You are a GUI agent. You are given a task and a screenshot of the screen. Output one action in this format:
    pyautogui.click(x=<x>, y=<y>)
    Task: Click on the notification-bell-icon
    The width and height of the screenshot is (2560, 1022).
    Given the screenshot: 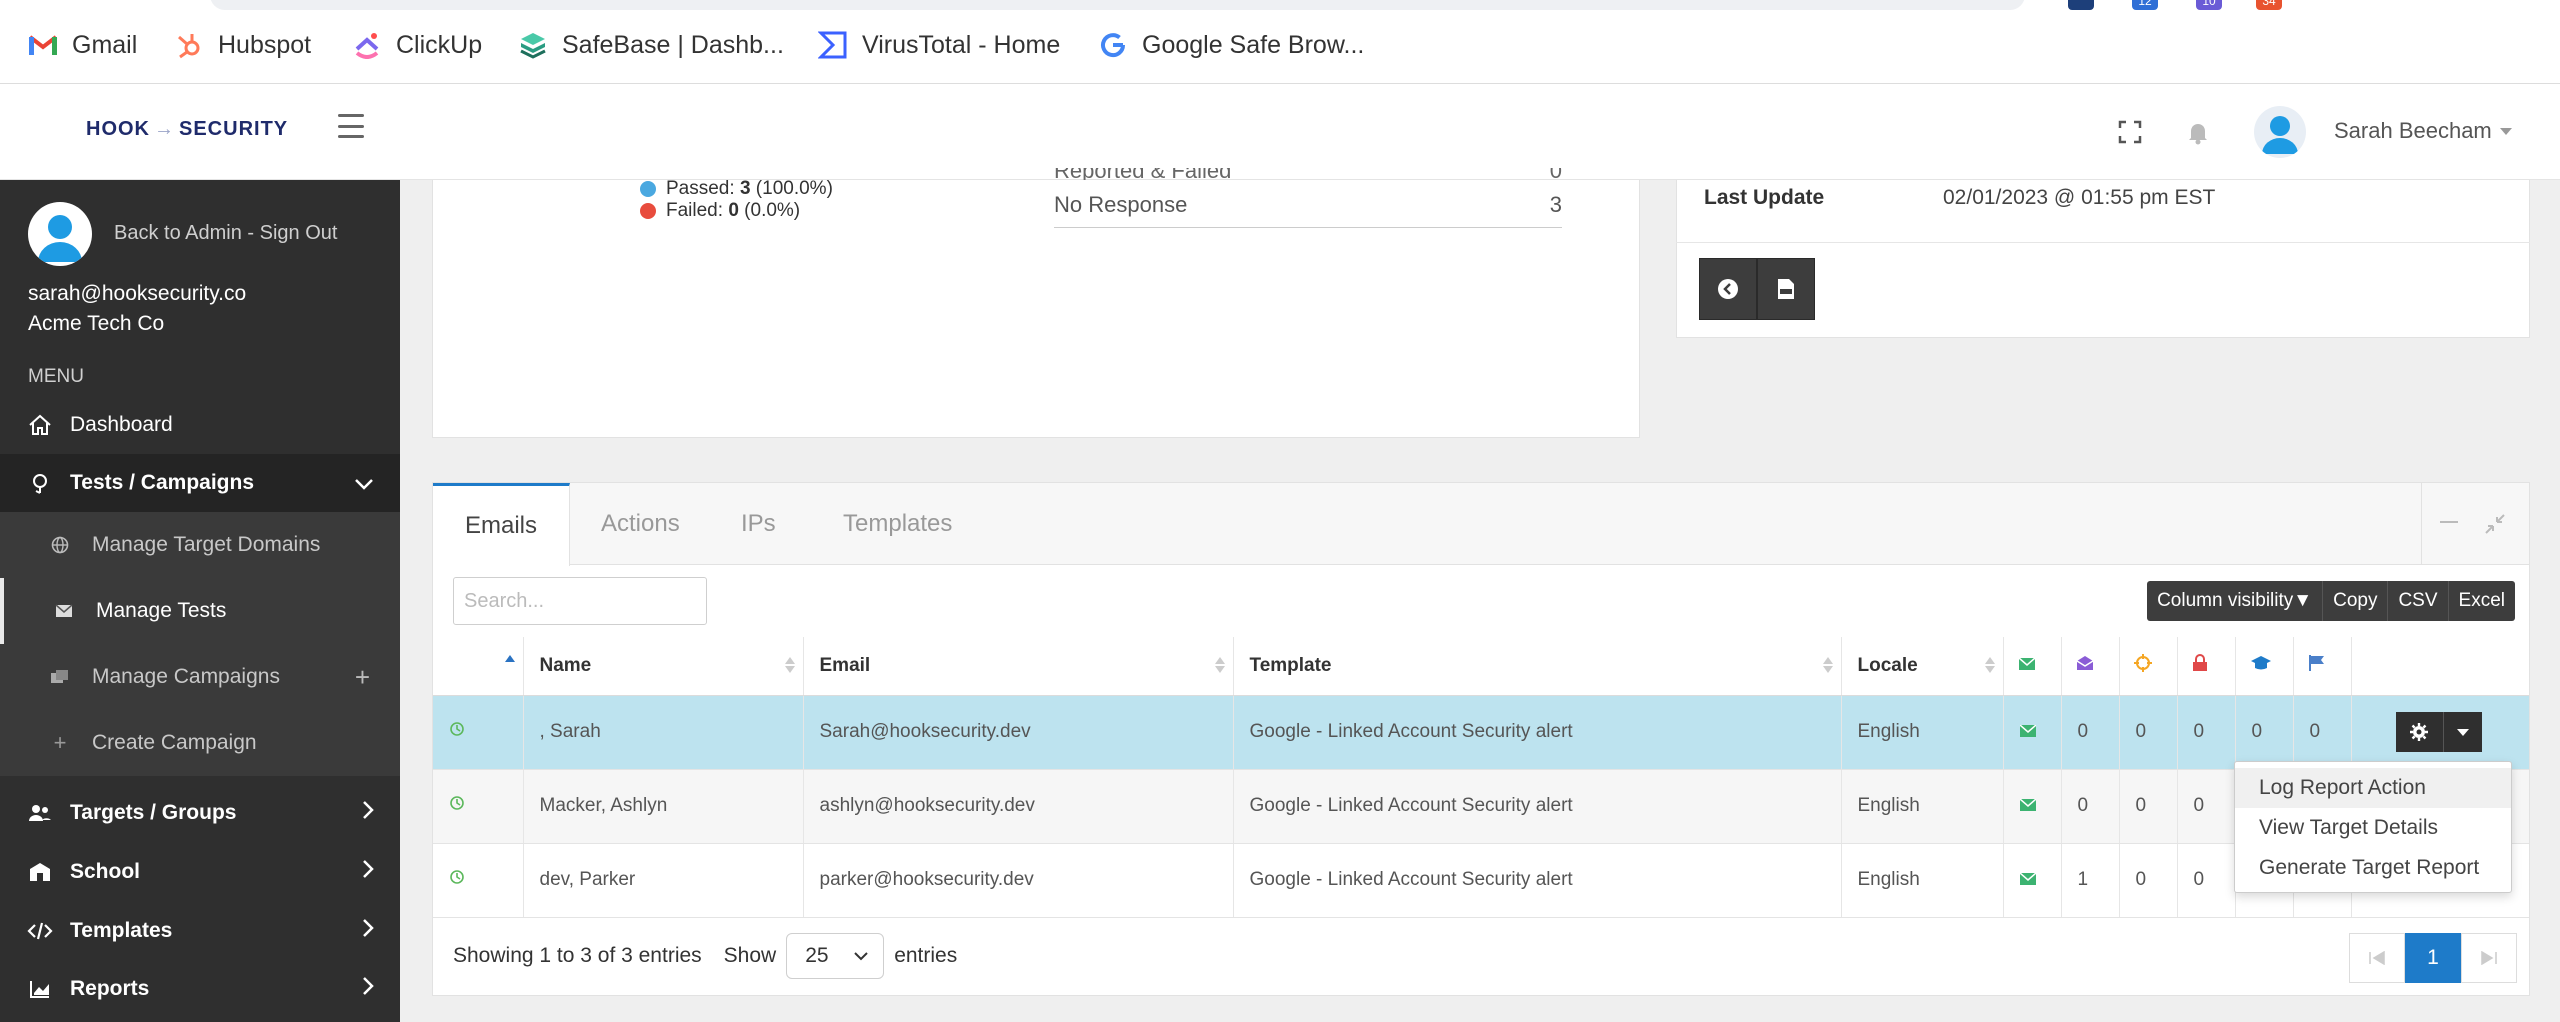 What is the action you would take?
    pyautogui.click(x=2198, y=132)
    